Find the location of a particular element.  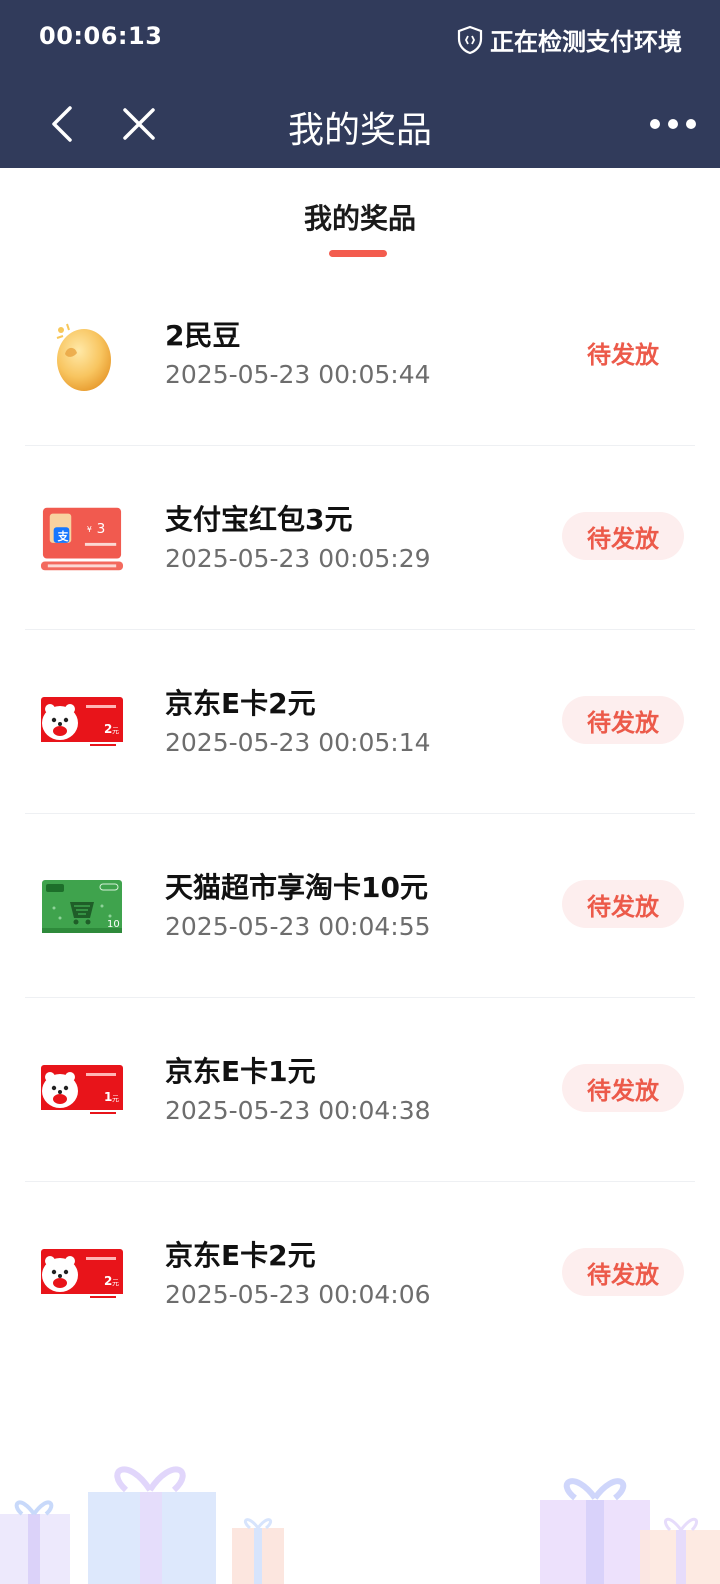

prize-time: 2025-05-23 00:05:14 is located at coordinates (298, 742).